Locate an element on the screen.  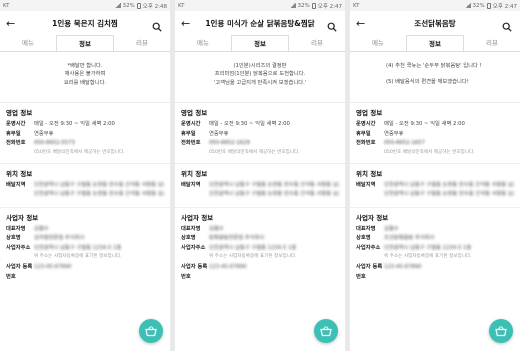
phone-link: 050-6652-5573 is located at coordinates (99, 144).